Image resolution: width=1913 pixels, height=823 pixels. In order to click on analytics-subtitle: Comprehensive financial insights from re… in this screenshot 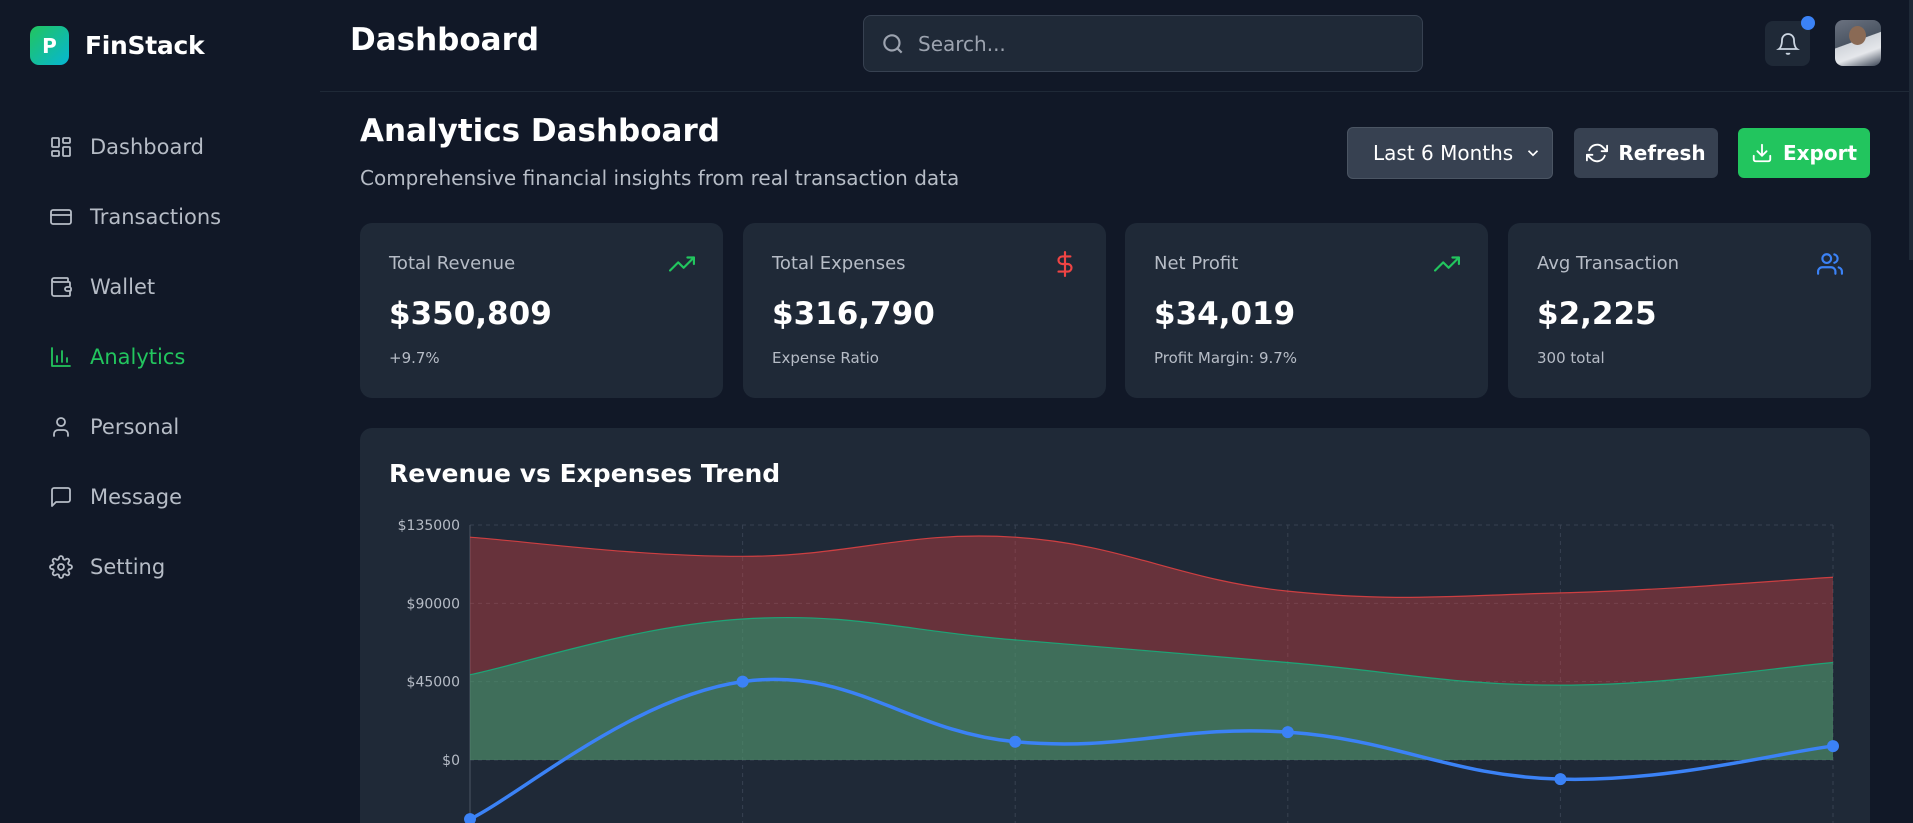, I will do `click(660, 178)`.